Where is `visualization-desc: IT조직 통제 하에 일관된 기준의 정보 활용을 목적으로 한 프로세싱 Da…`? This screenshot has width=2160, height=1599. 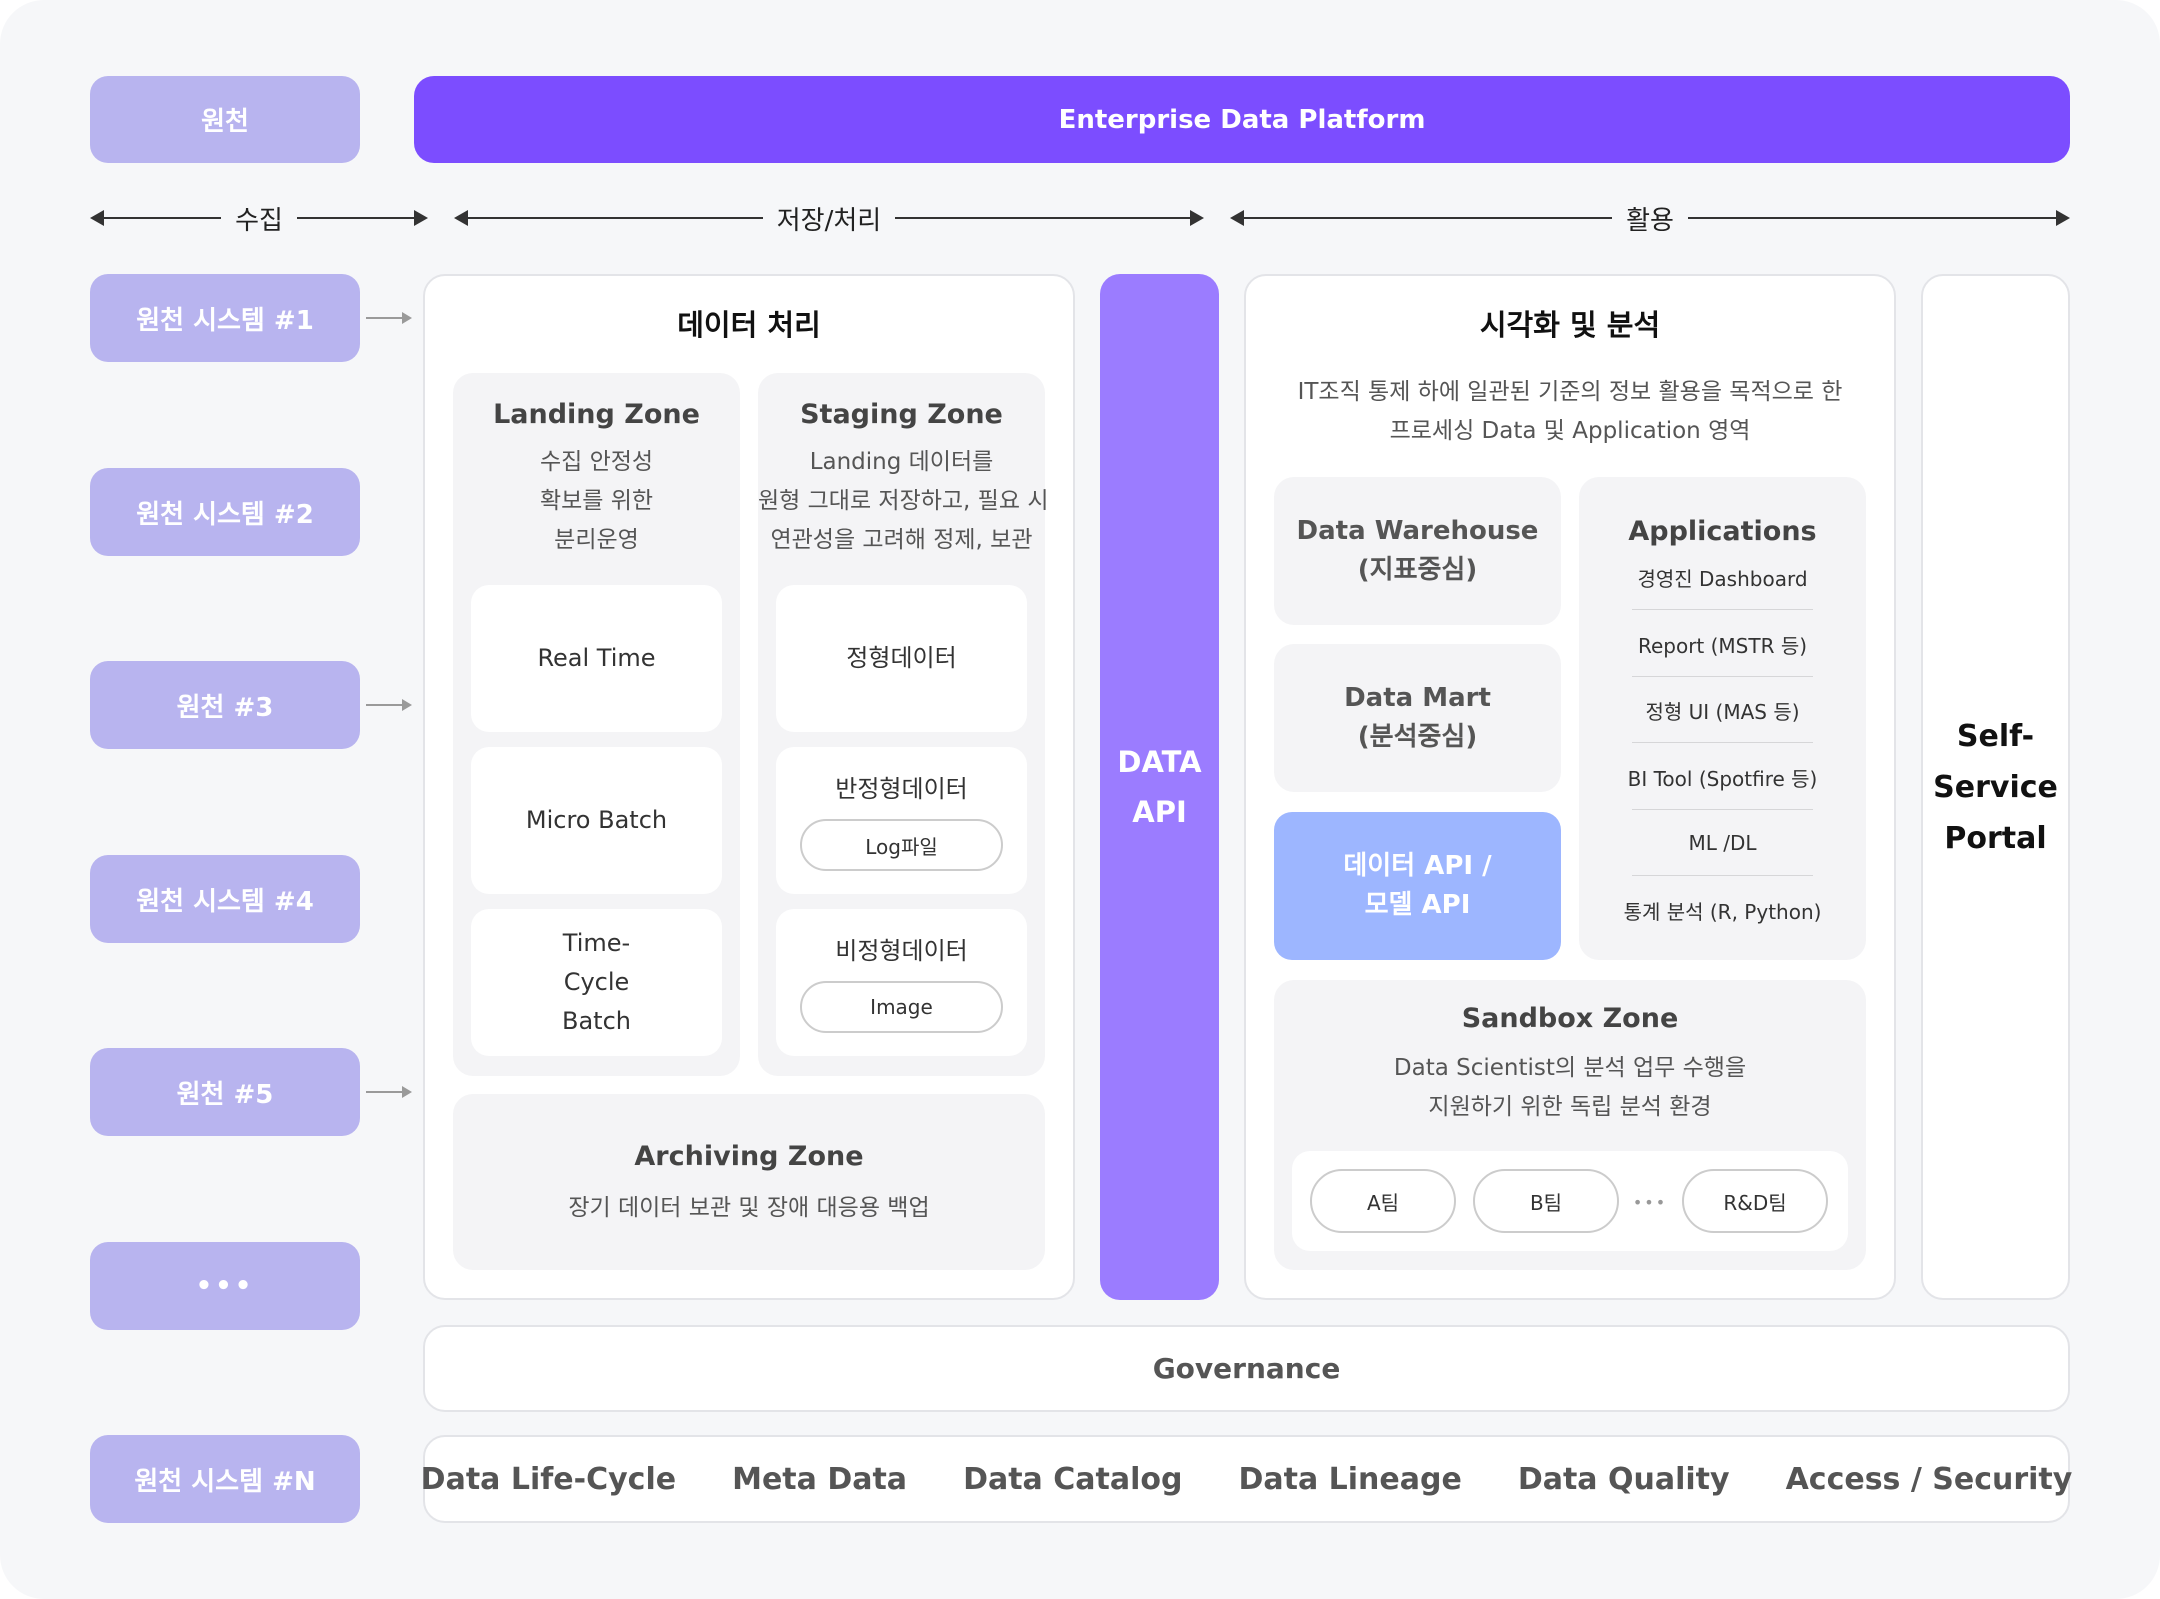 visualization-desc: IT조직 통제 하에 일관된 기준의 정보 활용을 목적으로 한 프로세싱 Da… is located at coordinates (1570, 412).